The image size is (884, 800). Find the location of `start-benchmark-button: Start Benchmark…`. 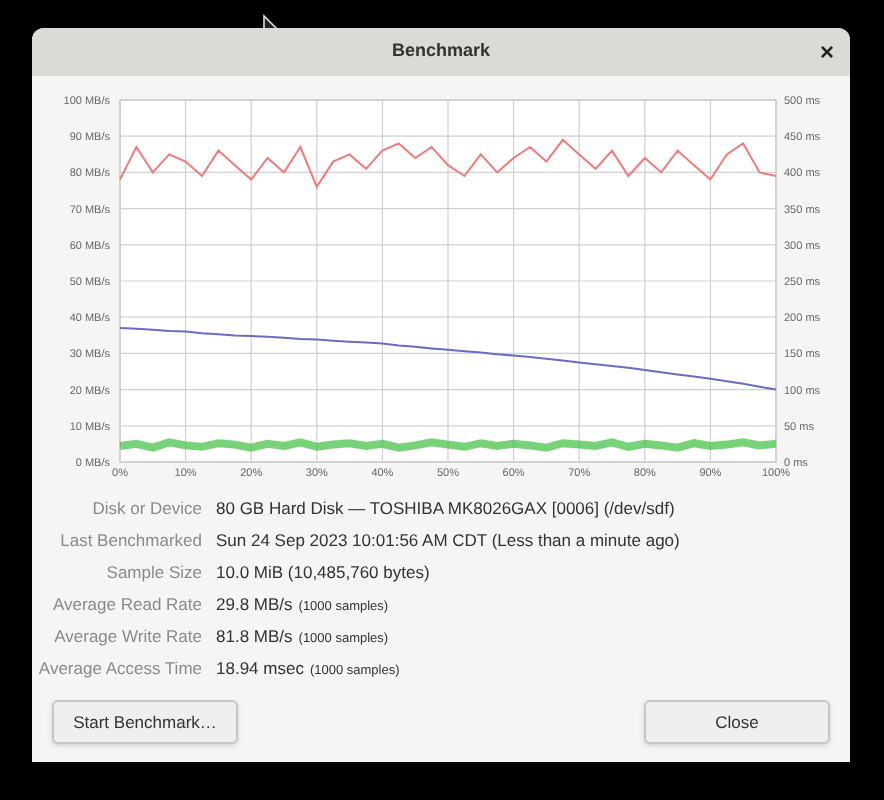

start-benchmark-button: Start Benchmark… is located at coordinates (145, 722).